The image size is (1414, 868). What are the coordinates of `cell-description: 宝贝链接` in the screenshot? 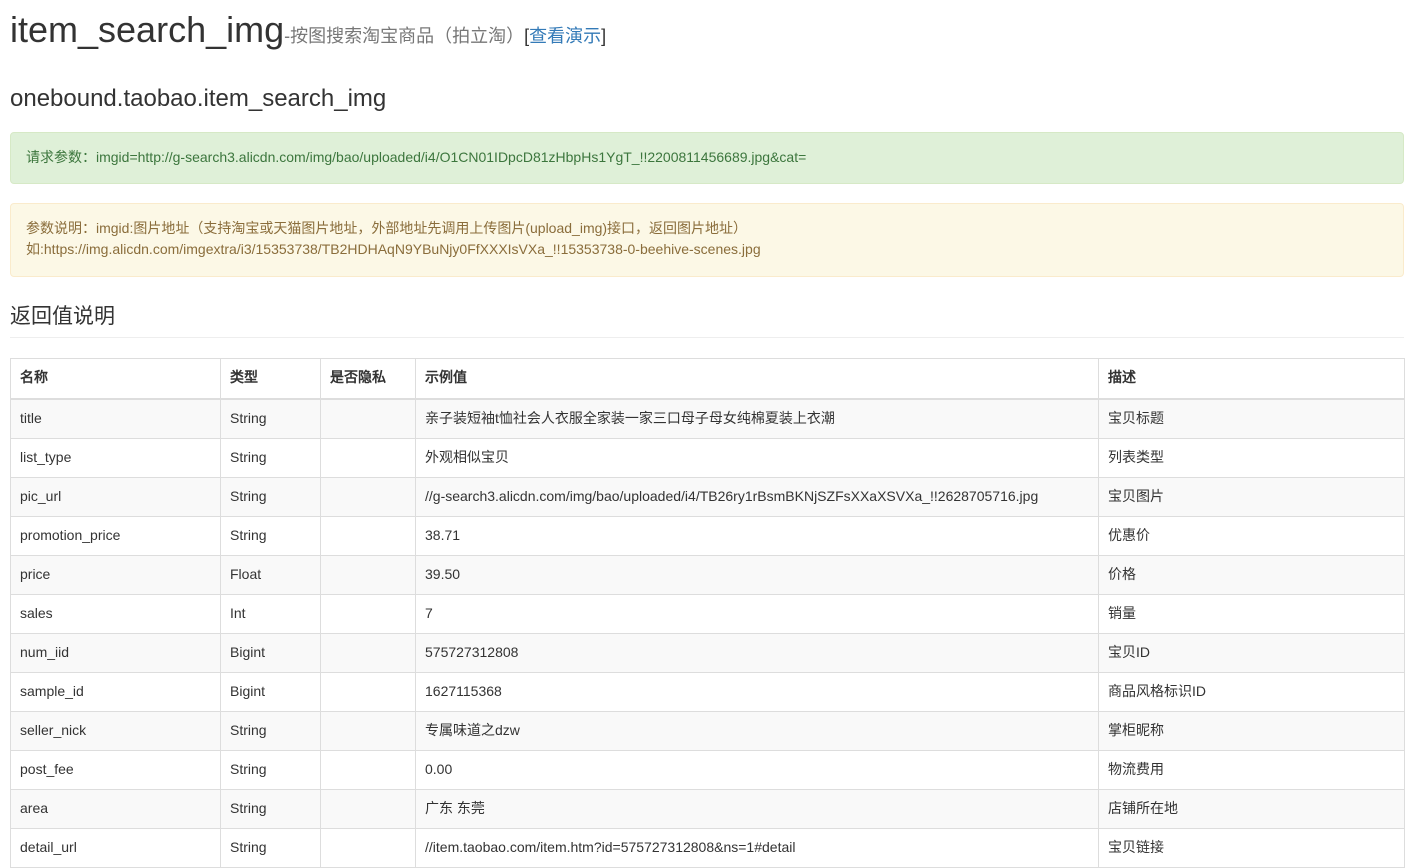 It's located at (1251, 847).